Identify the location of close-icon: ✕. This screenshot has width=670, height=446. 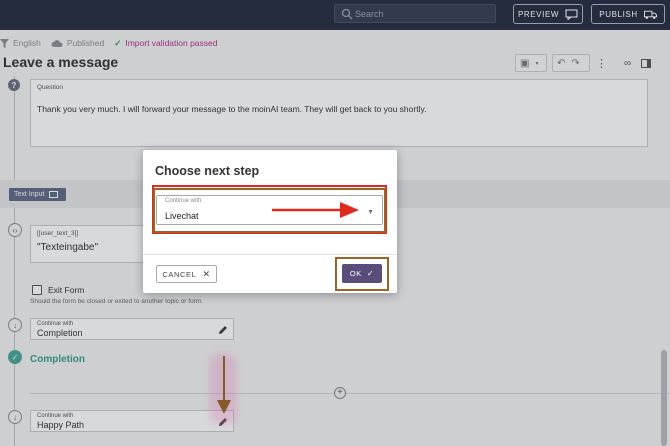
(206, 273).